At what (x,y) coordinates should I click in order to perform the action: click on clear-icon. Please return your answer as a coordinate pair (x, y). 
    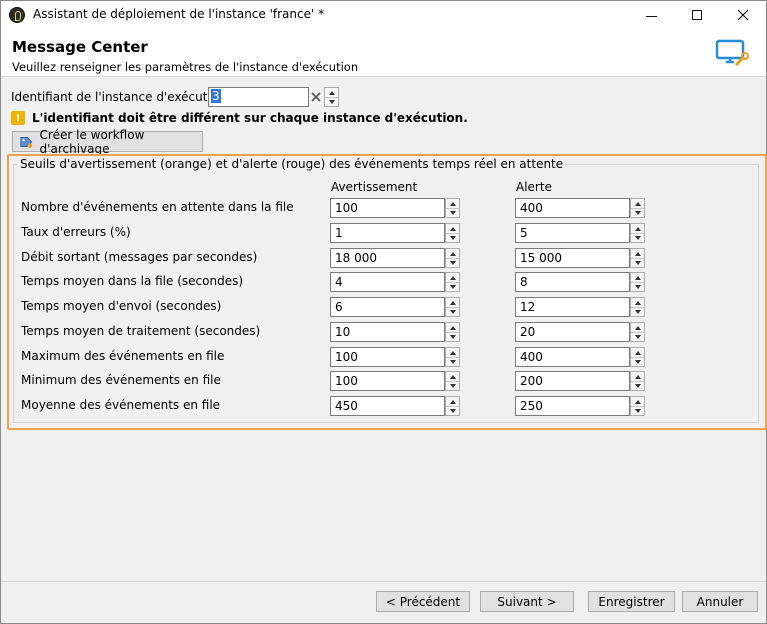
    Looking at the image, I should click on (316, 97).